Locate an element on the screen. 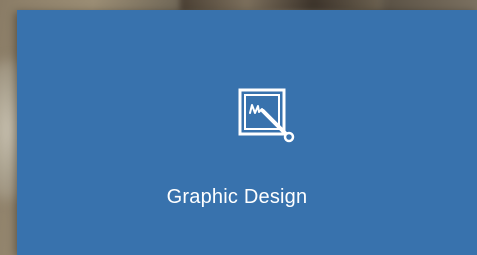  graphic-design-icon is located at coordinates (269, 121).